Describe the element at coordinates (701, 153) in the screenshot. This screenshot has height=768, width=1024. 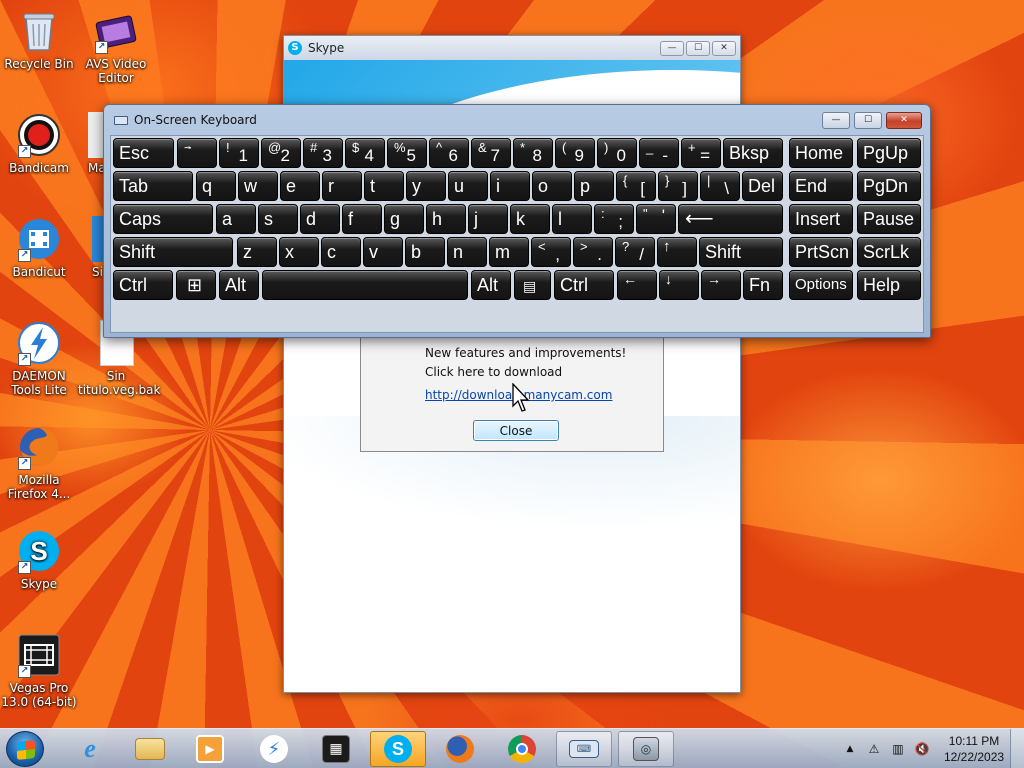
I see `key-equals: + =` at that location.